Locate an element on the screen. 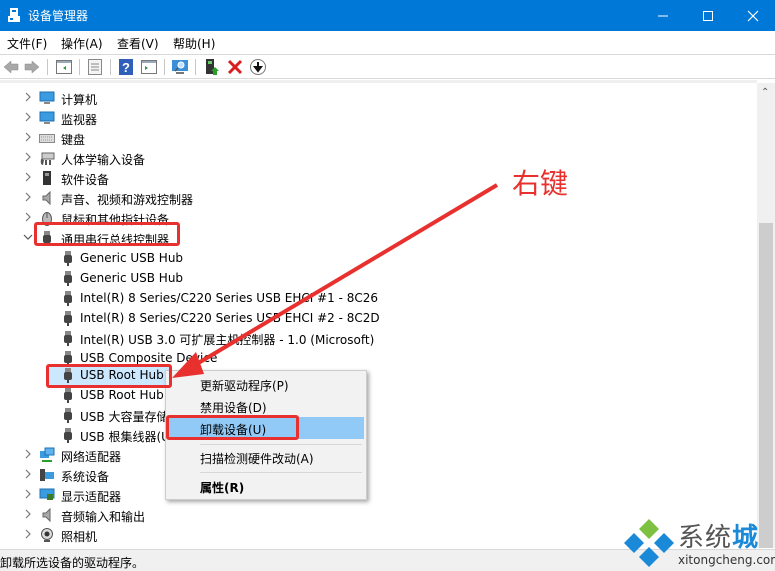 Image resolution: width=775 pixels, height=571 pixels. watermark-logo-icon is located at coordinates (649, 543).